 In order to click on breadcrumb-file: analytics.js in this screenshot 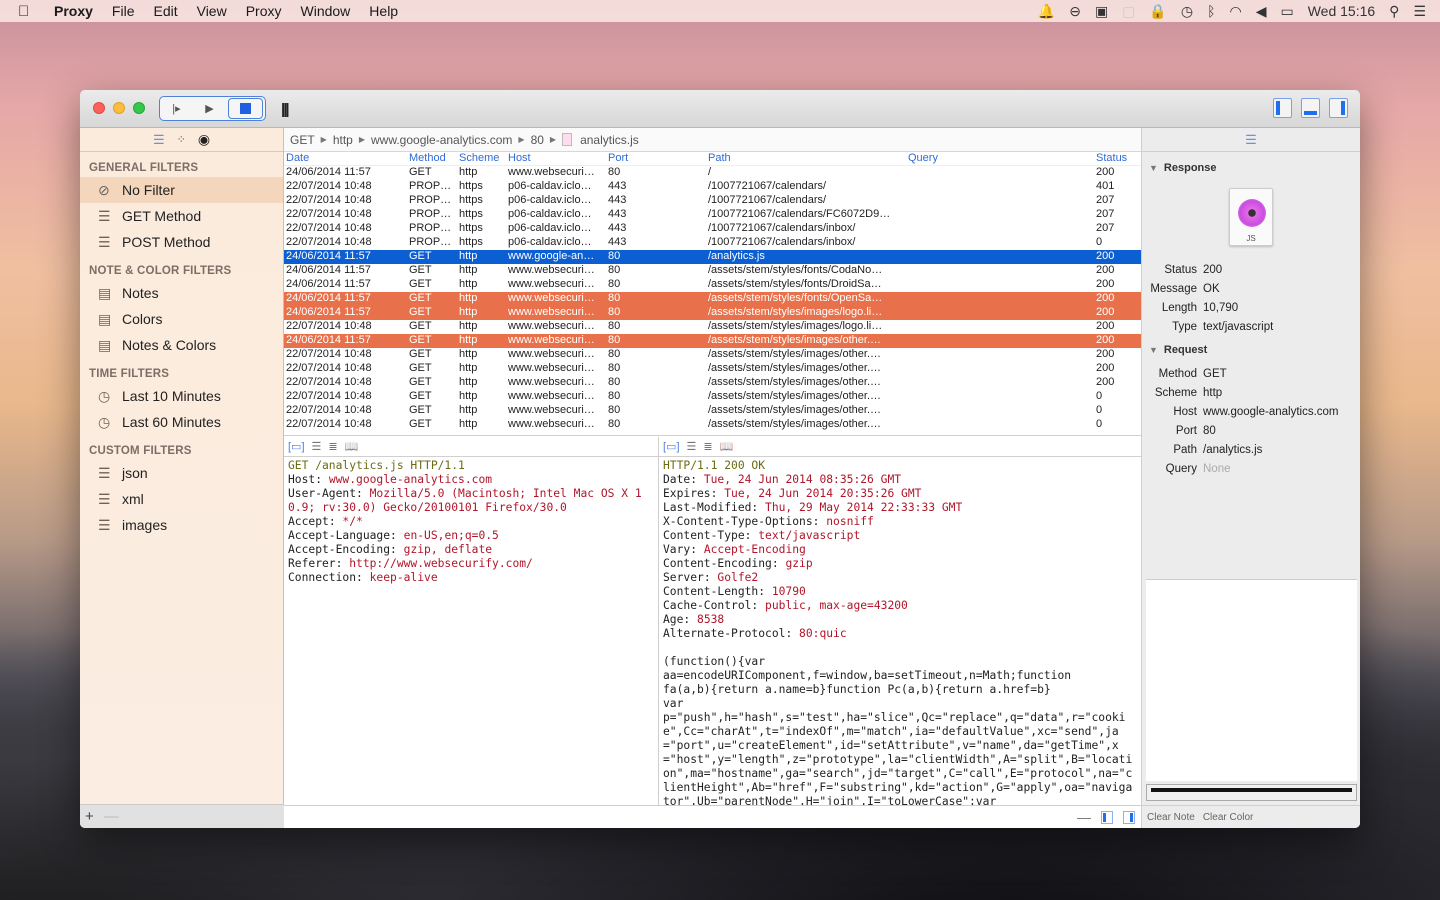, I will do `click(609, 140)`.